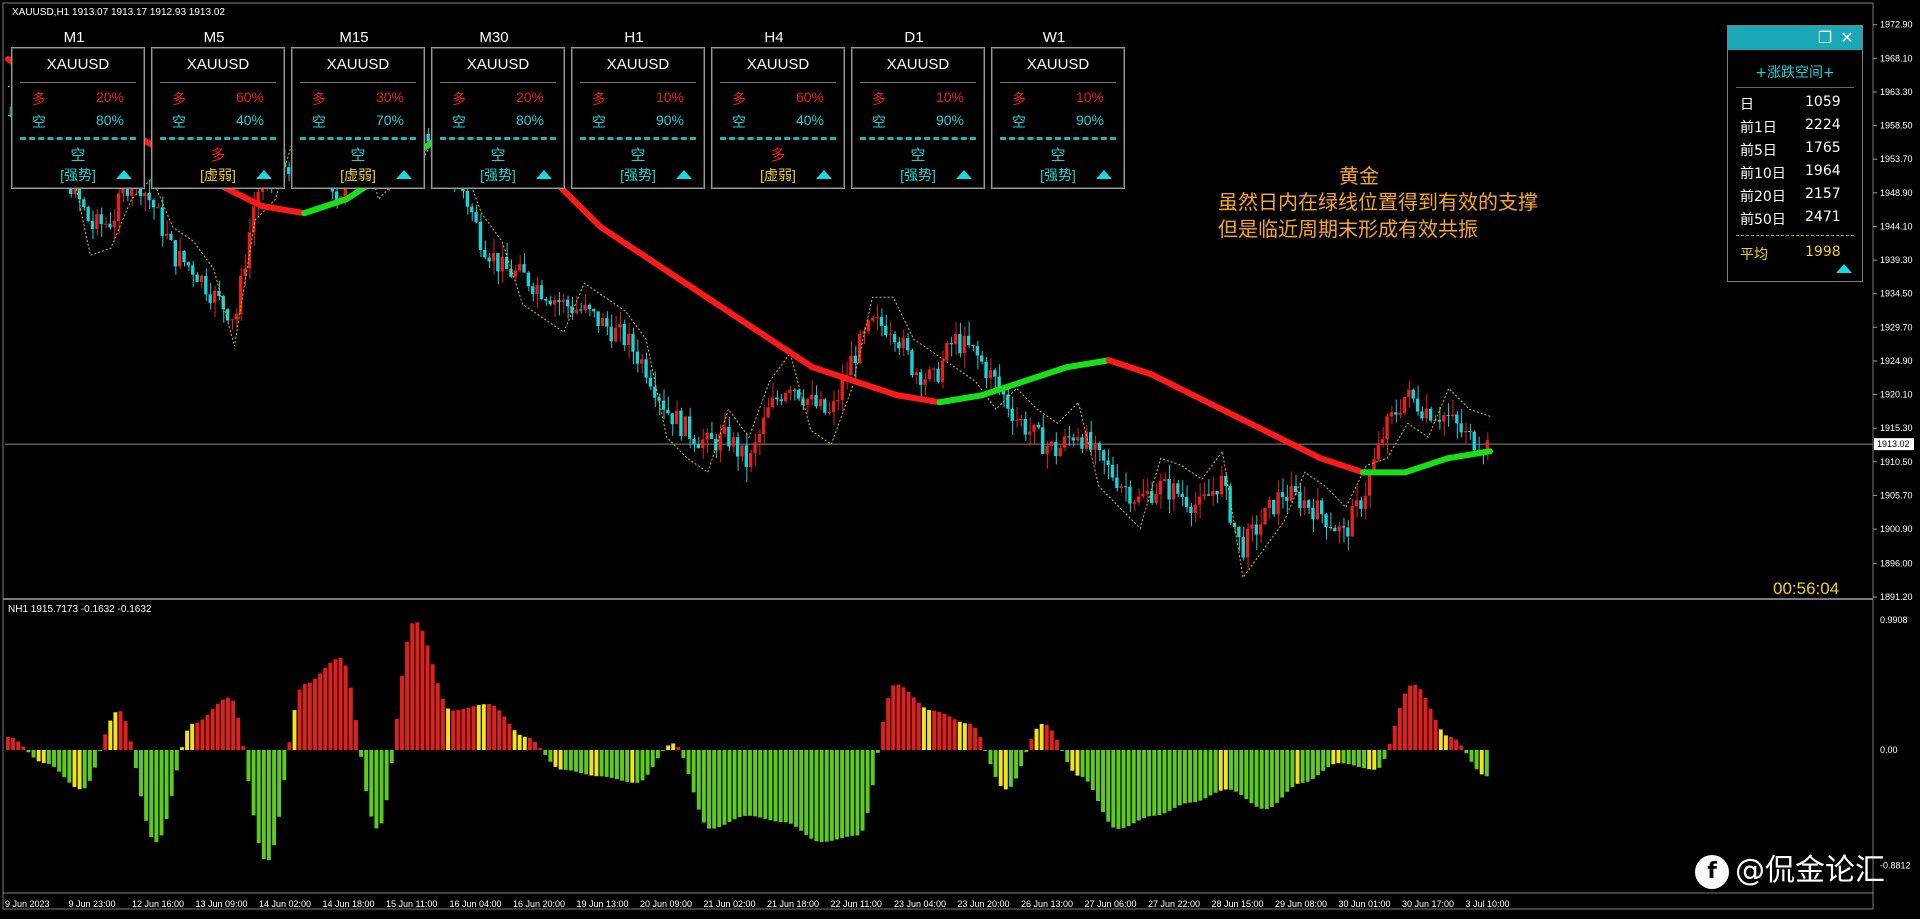 The height and width of the screenshot is (919, 1920). I want to click on tf-direction: 空, so click(918, 155).